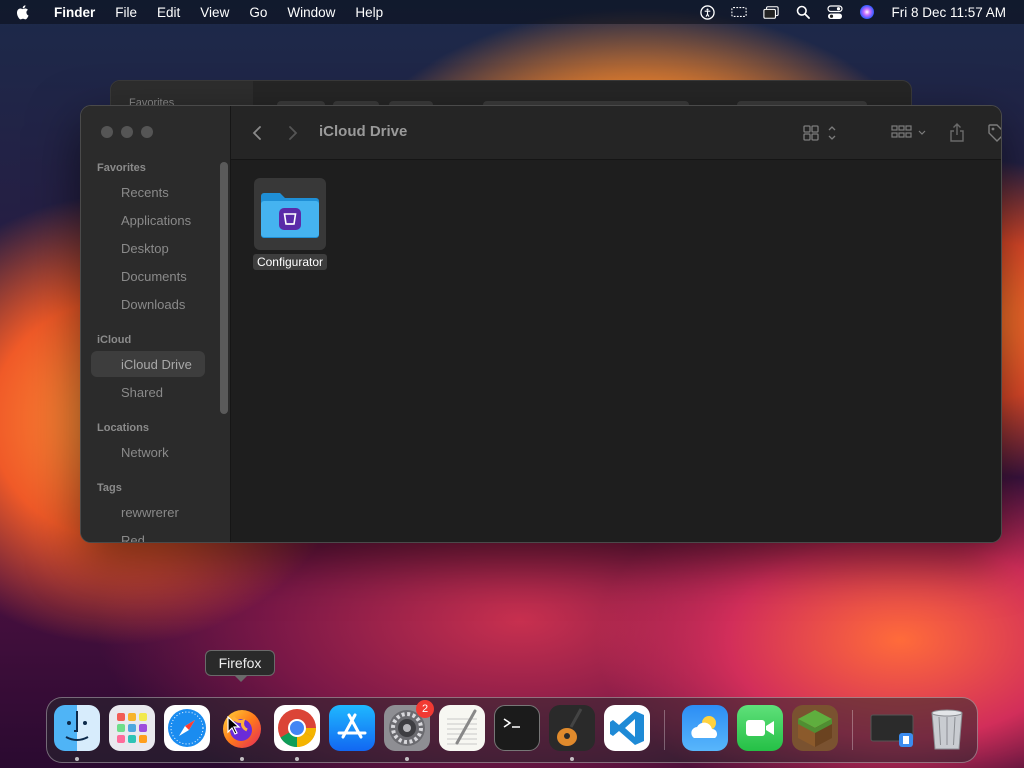 The height and width of the screenshot is (768, 1024). I want to click on dock-system-settings: 2, so click(409, 725).